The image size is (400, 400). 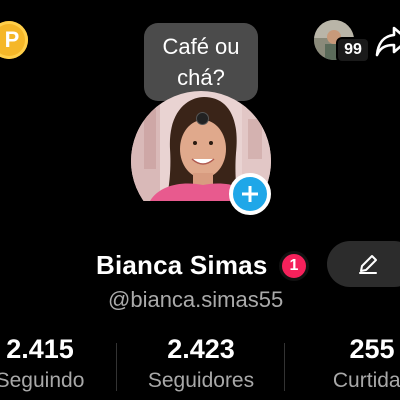 I want to click on plus-icon, so click(x=250, y=194).